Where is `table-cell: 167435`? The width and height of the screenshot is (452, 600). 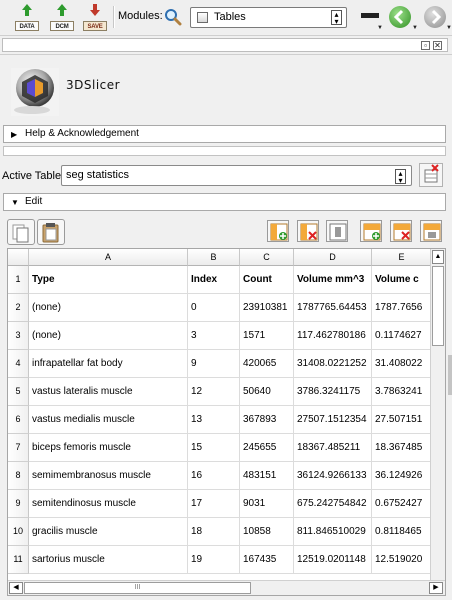
table-cell: 167435 is located at coordinates (267, 560).